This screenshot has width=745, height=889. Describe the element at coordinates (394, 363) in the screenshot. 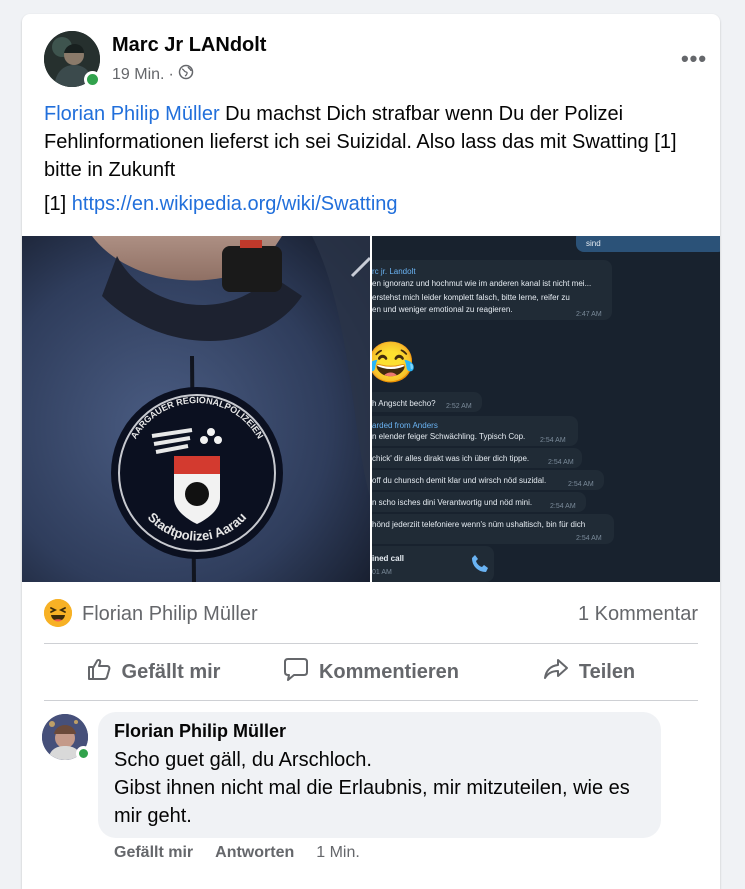

I see `chat-emoji: 😂` at that location.